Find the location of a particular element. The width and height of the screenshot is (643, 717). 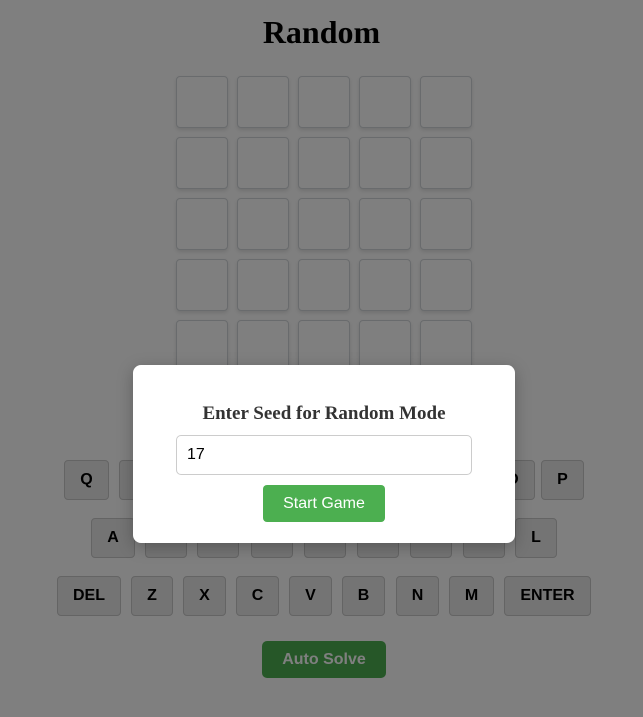

modal-title: Enter Seed for Random Mode is located at coordinates (324, 413).